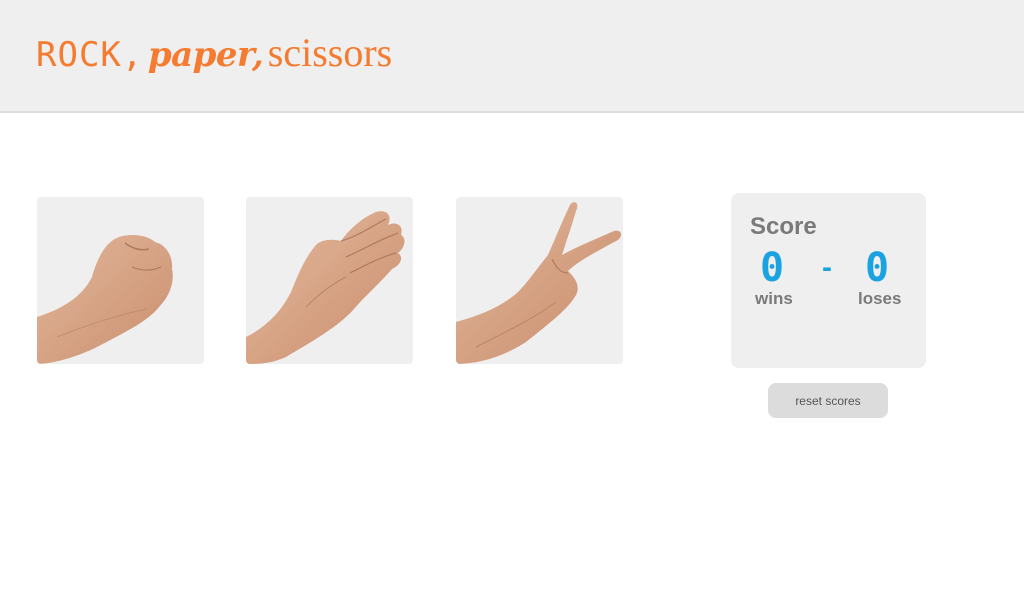 The height and width of the screenshot is (600, 1024). I want to click on score-title: Score, so click(783, 226).